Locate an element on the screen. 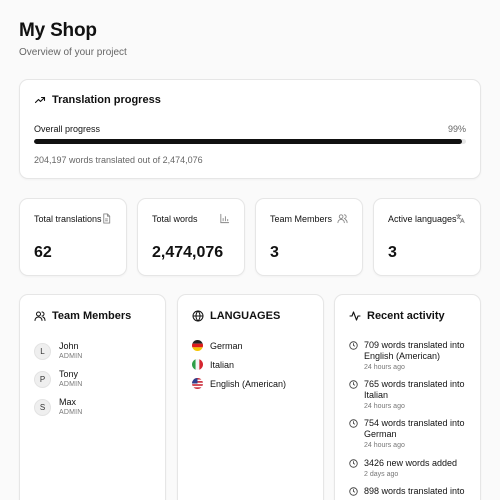  page-subtitle: Overview of your project is located at coordinates (73, 52).